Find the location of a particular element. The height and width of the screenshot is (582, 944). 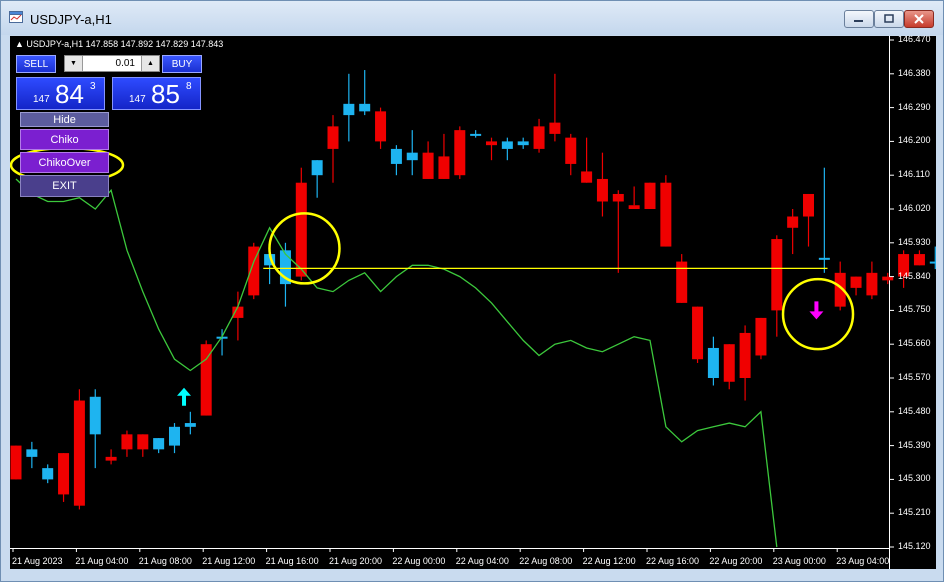

minimize-button is located at coordinates (859, 19).